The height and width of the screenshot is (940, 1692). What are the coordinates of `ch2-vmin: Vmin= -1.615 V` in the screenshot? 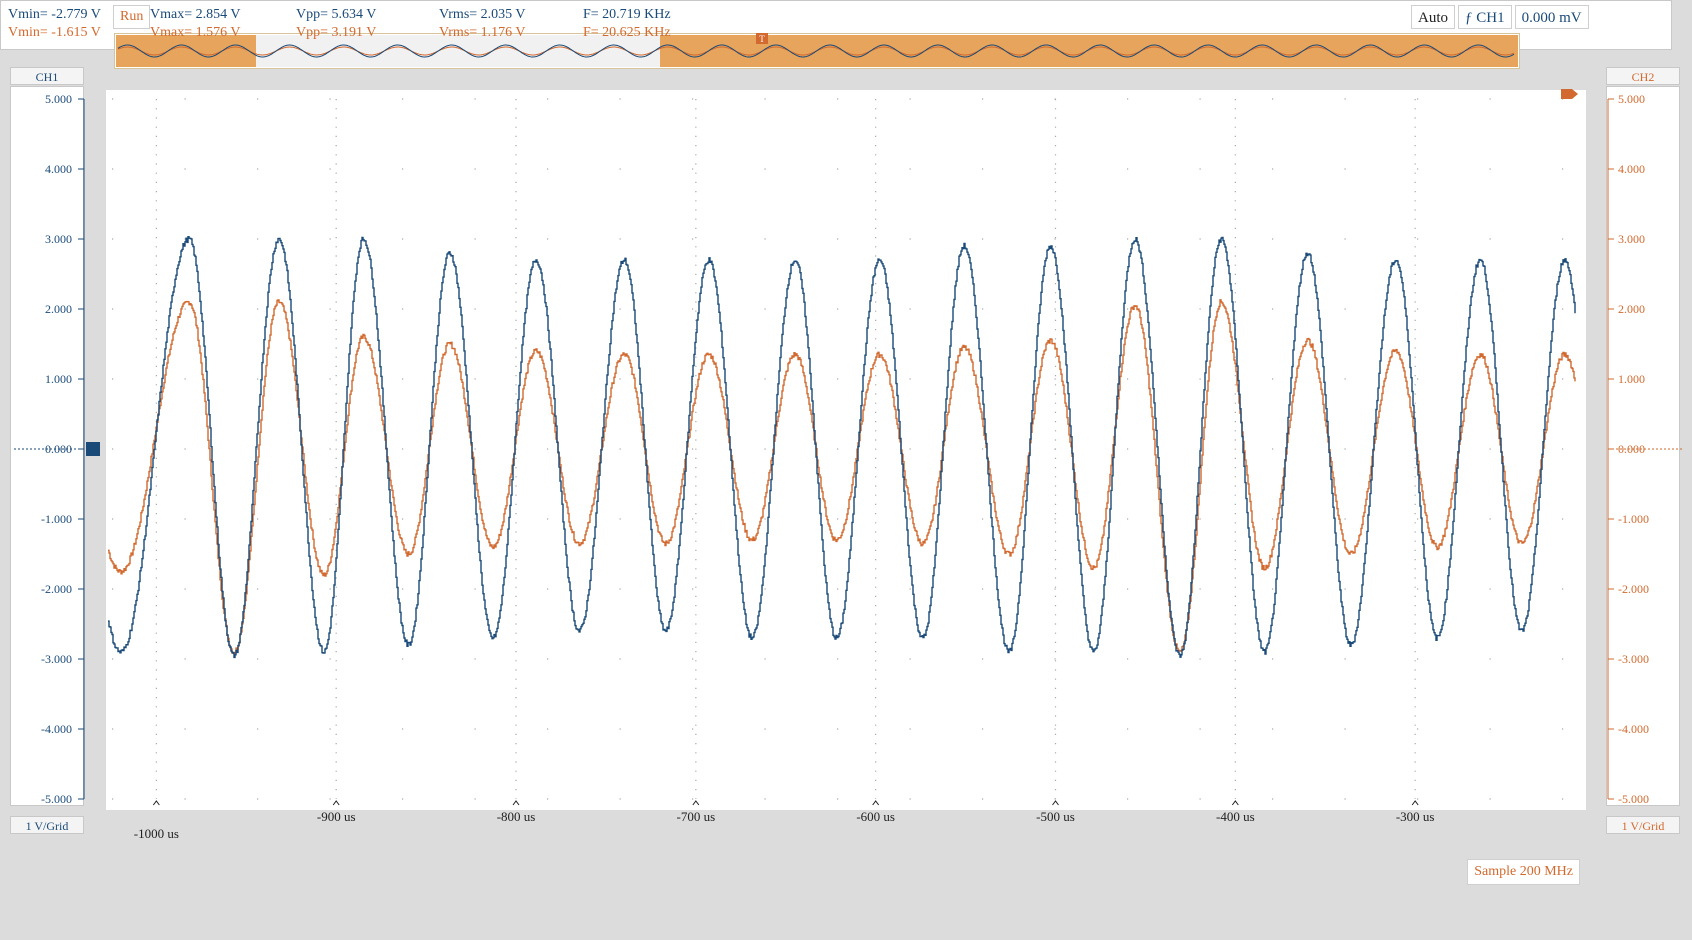 It's located at (54, 32).